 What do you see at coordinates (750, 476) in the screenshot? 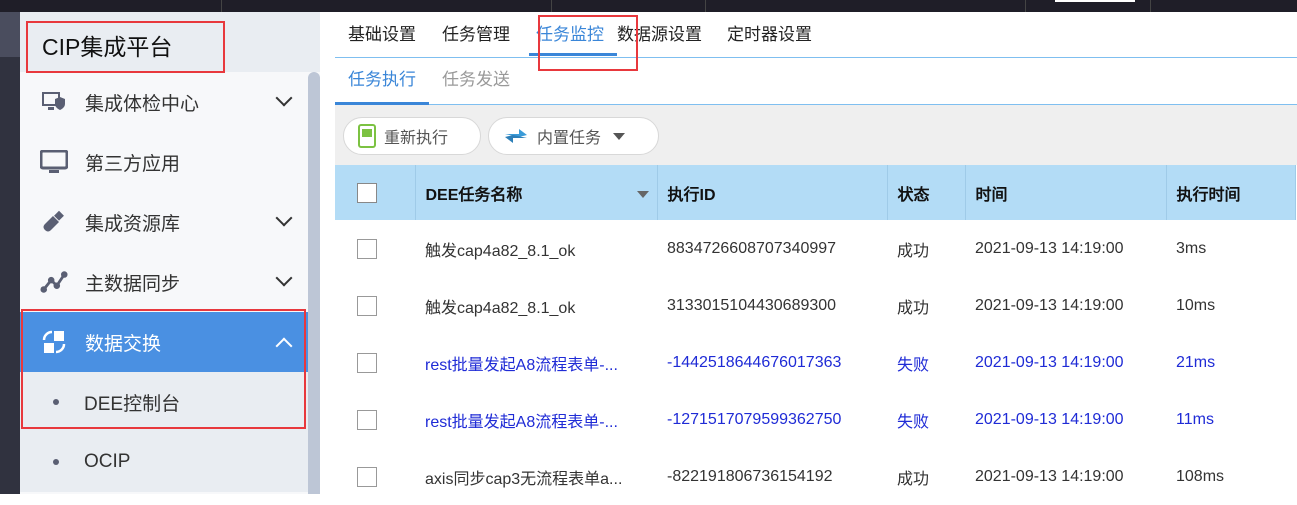
I see `execution-id: -822191806736154192` at bounding box center [750, 476].